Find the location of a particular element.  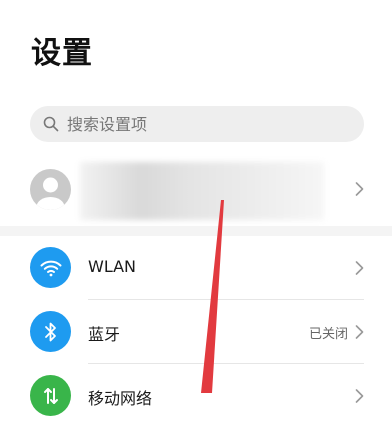

wifi-icon is located at coordinates (50, 267).